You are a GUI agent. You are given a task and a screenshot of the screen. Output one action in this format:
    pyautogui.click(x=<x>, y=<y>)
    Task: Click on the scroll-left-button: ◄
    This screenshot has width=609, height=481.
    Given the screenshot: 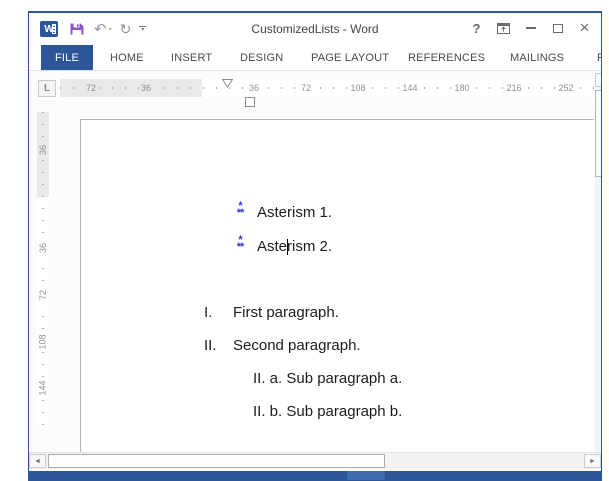 What is the action you would take?
    pyautogui.click(x=37, y=461)
    